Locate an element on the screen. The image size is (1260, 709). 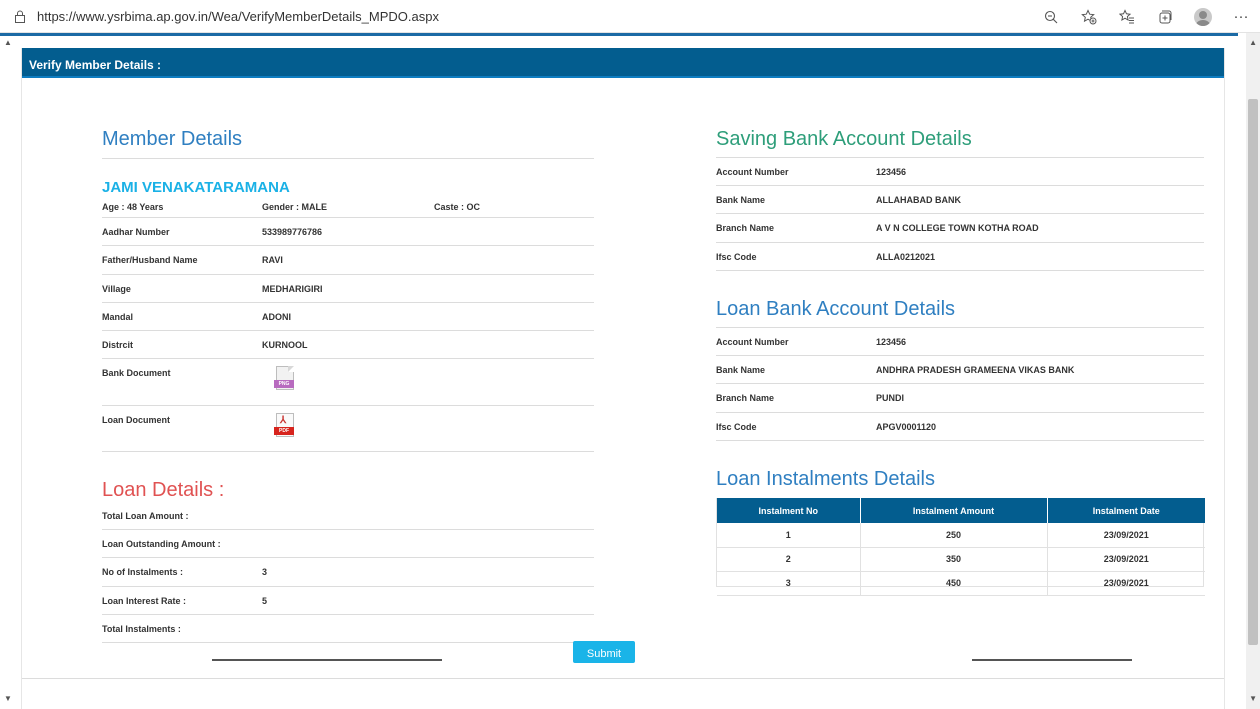
loan-ifsc-code: APGV0001120 is located at coordinates (906, 426).